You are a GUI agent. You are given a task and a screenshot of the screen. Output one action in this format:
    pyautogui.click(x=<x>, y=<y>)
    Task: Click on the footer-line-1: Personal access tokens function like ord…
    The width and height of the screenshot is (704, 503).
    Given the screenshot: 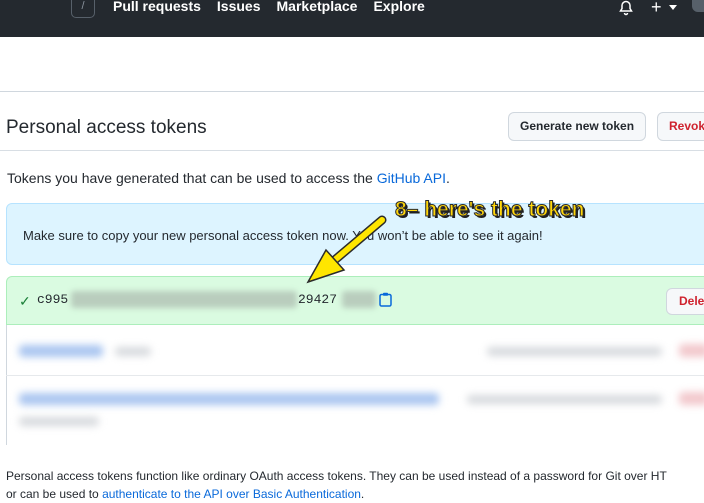 What is the action you would take?
    pyautogui.click(x=336, y=476)
    